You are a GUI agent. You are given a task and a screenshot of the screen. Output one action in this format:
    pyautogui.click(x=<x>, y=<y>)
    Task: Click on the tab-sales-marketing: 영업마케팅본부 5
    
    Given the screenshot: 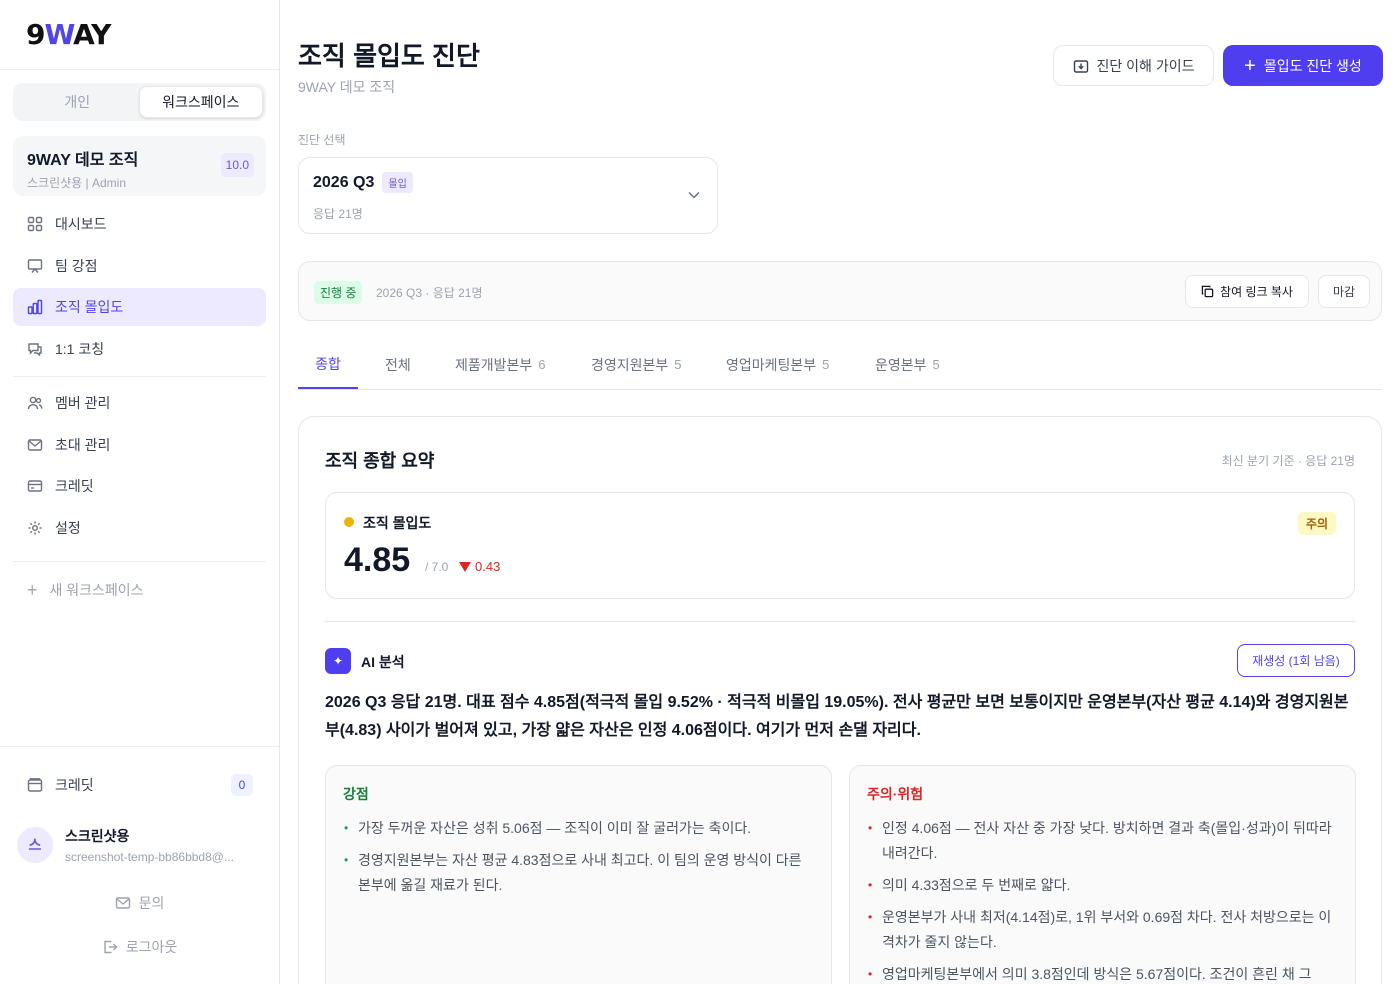 What is the action you would take?
    pyautogui.click(x=777, y=364)
    